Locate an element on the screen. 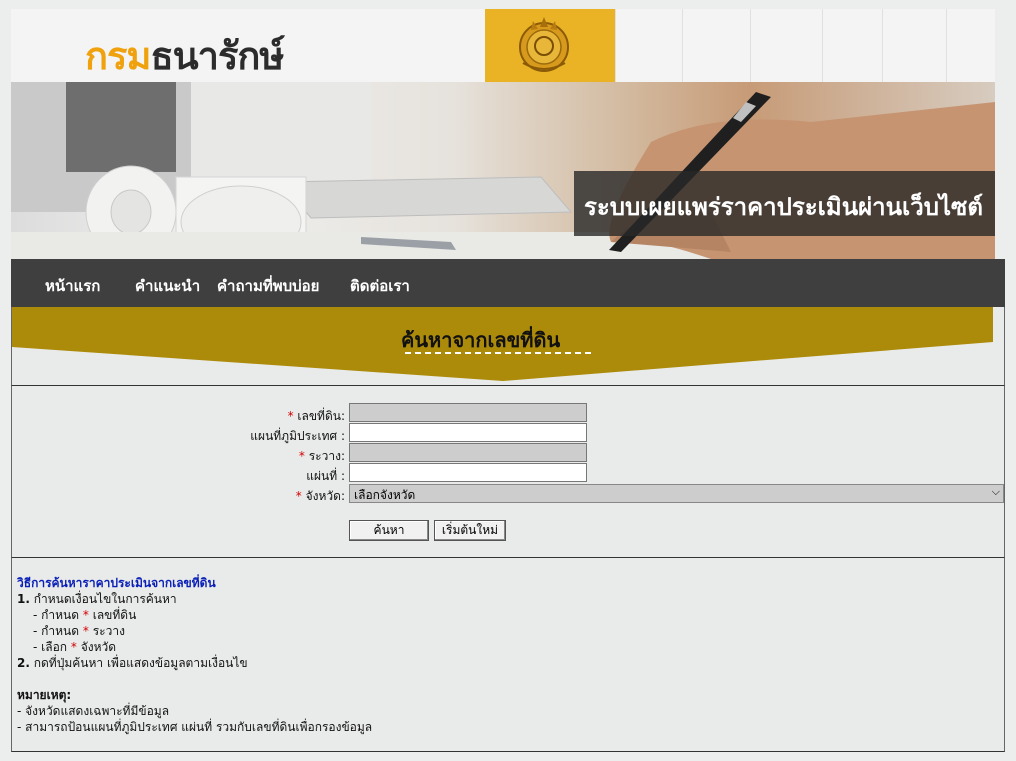  title-underline is located at coordinates (498, 353).